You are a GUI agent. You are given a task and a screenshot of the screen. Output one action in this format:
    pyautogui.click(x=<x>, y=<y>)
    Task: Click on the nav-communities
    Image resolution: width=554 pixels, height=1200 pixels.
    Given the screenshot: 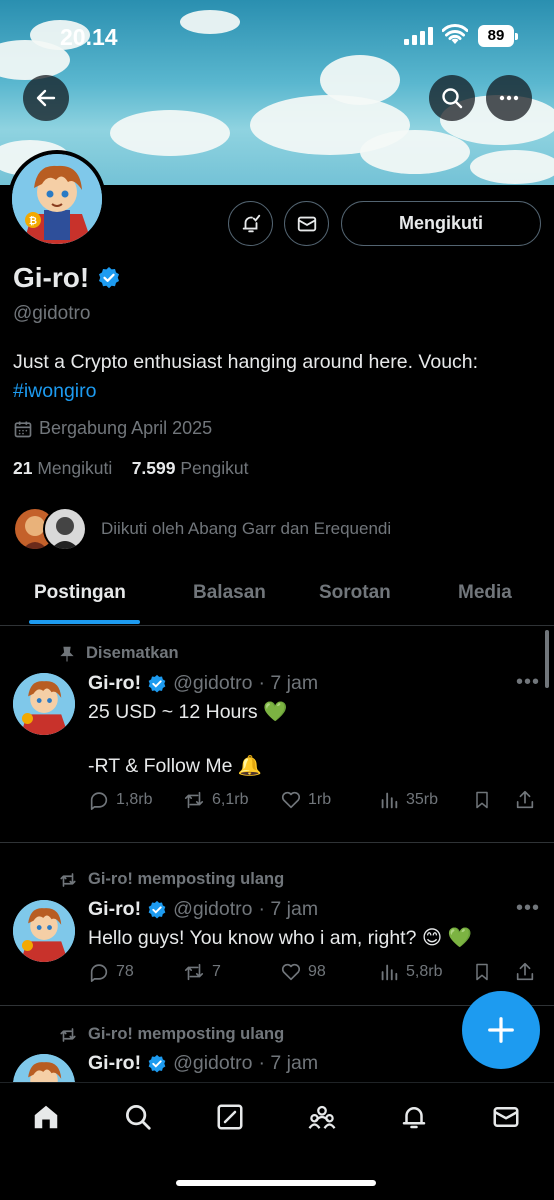 What is the action you would take?
    pyautogui.click(x=322, y=1117)
    